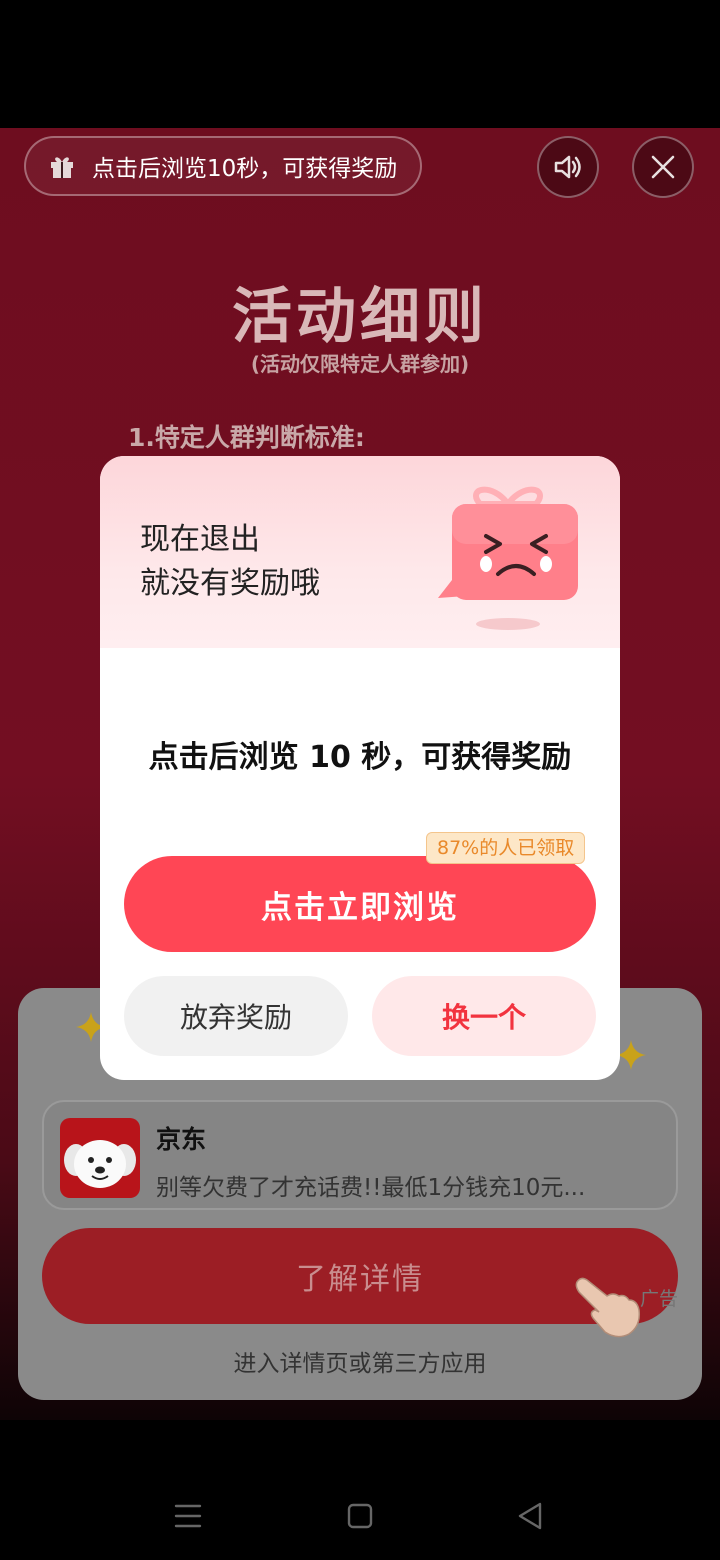 The image size is (720, 1560). I want to click on rules-title: 活动细则, so click(360, 317).